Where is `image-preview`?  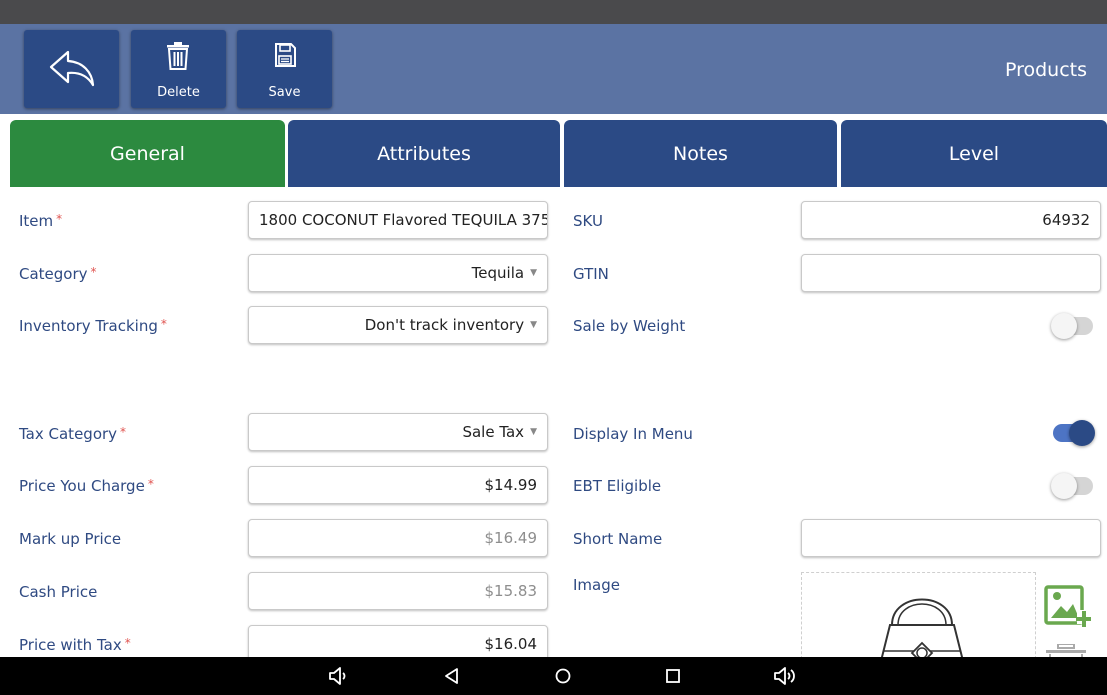 image-preview is located at coordinates (918, 614).